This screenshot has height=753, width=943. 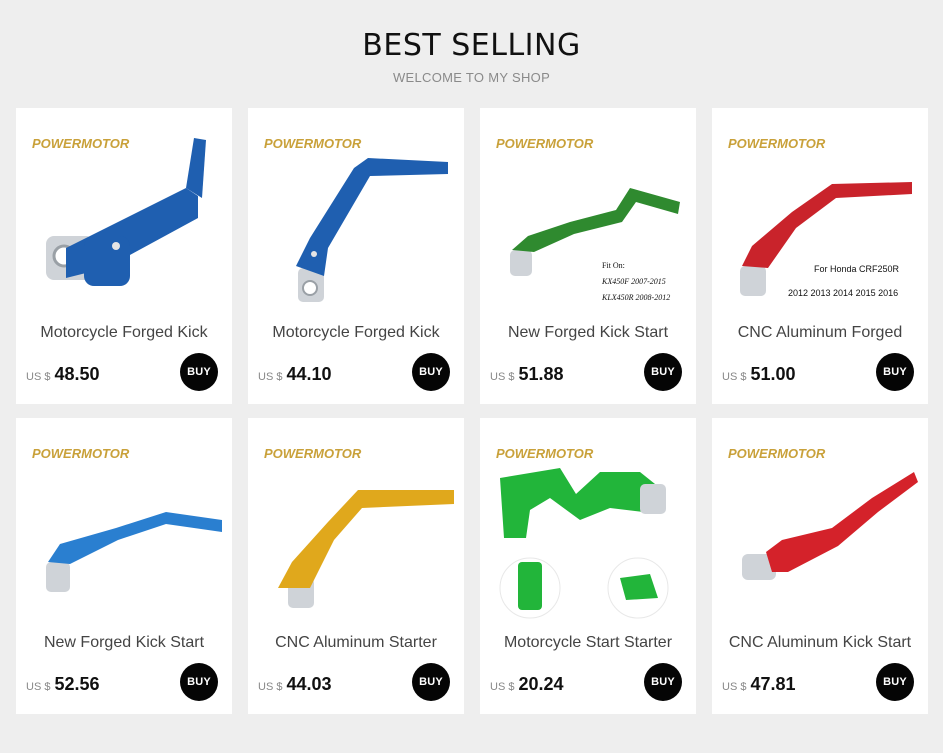 I want to click on price-row: US $ 51.00, so click(x=759, y=374).